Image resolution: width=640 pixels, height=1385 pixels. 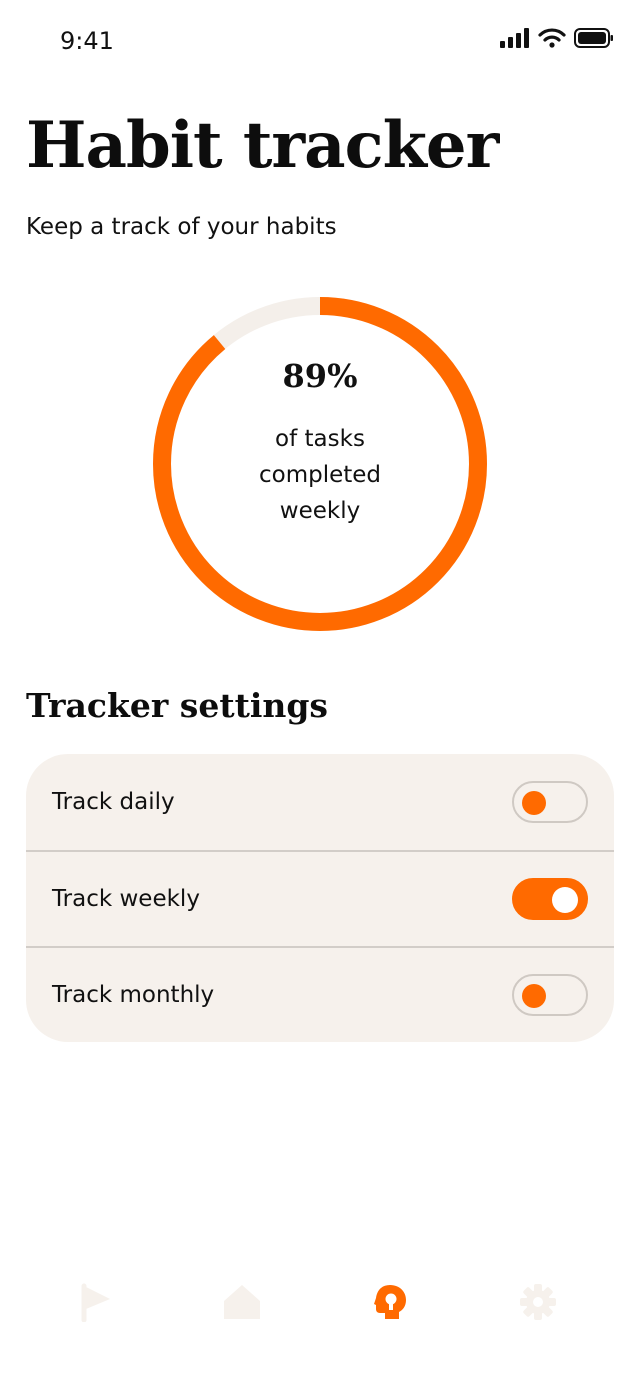 I want to click on toggle-track-daily, so click(x=550, y=802).